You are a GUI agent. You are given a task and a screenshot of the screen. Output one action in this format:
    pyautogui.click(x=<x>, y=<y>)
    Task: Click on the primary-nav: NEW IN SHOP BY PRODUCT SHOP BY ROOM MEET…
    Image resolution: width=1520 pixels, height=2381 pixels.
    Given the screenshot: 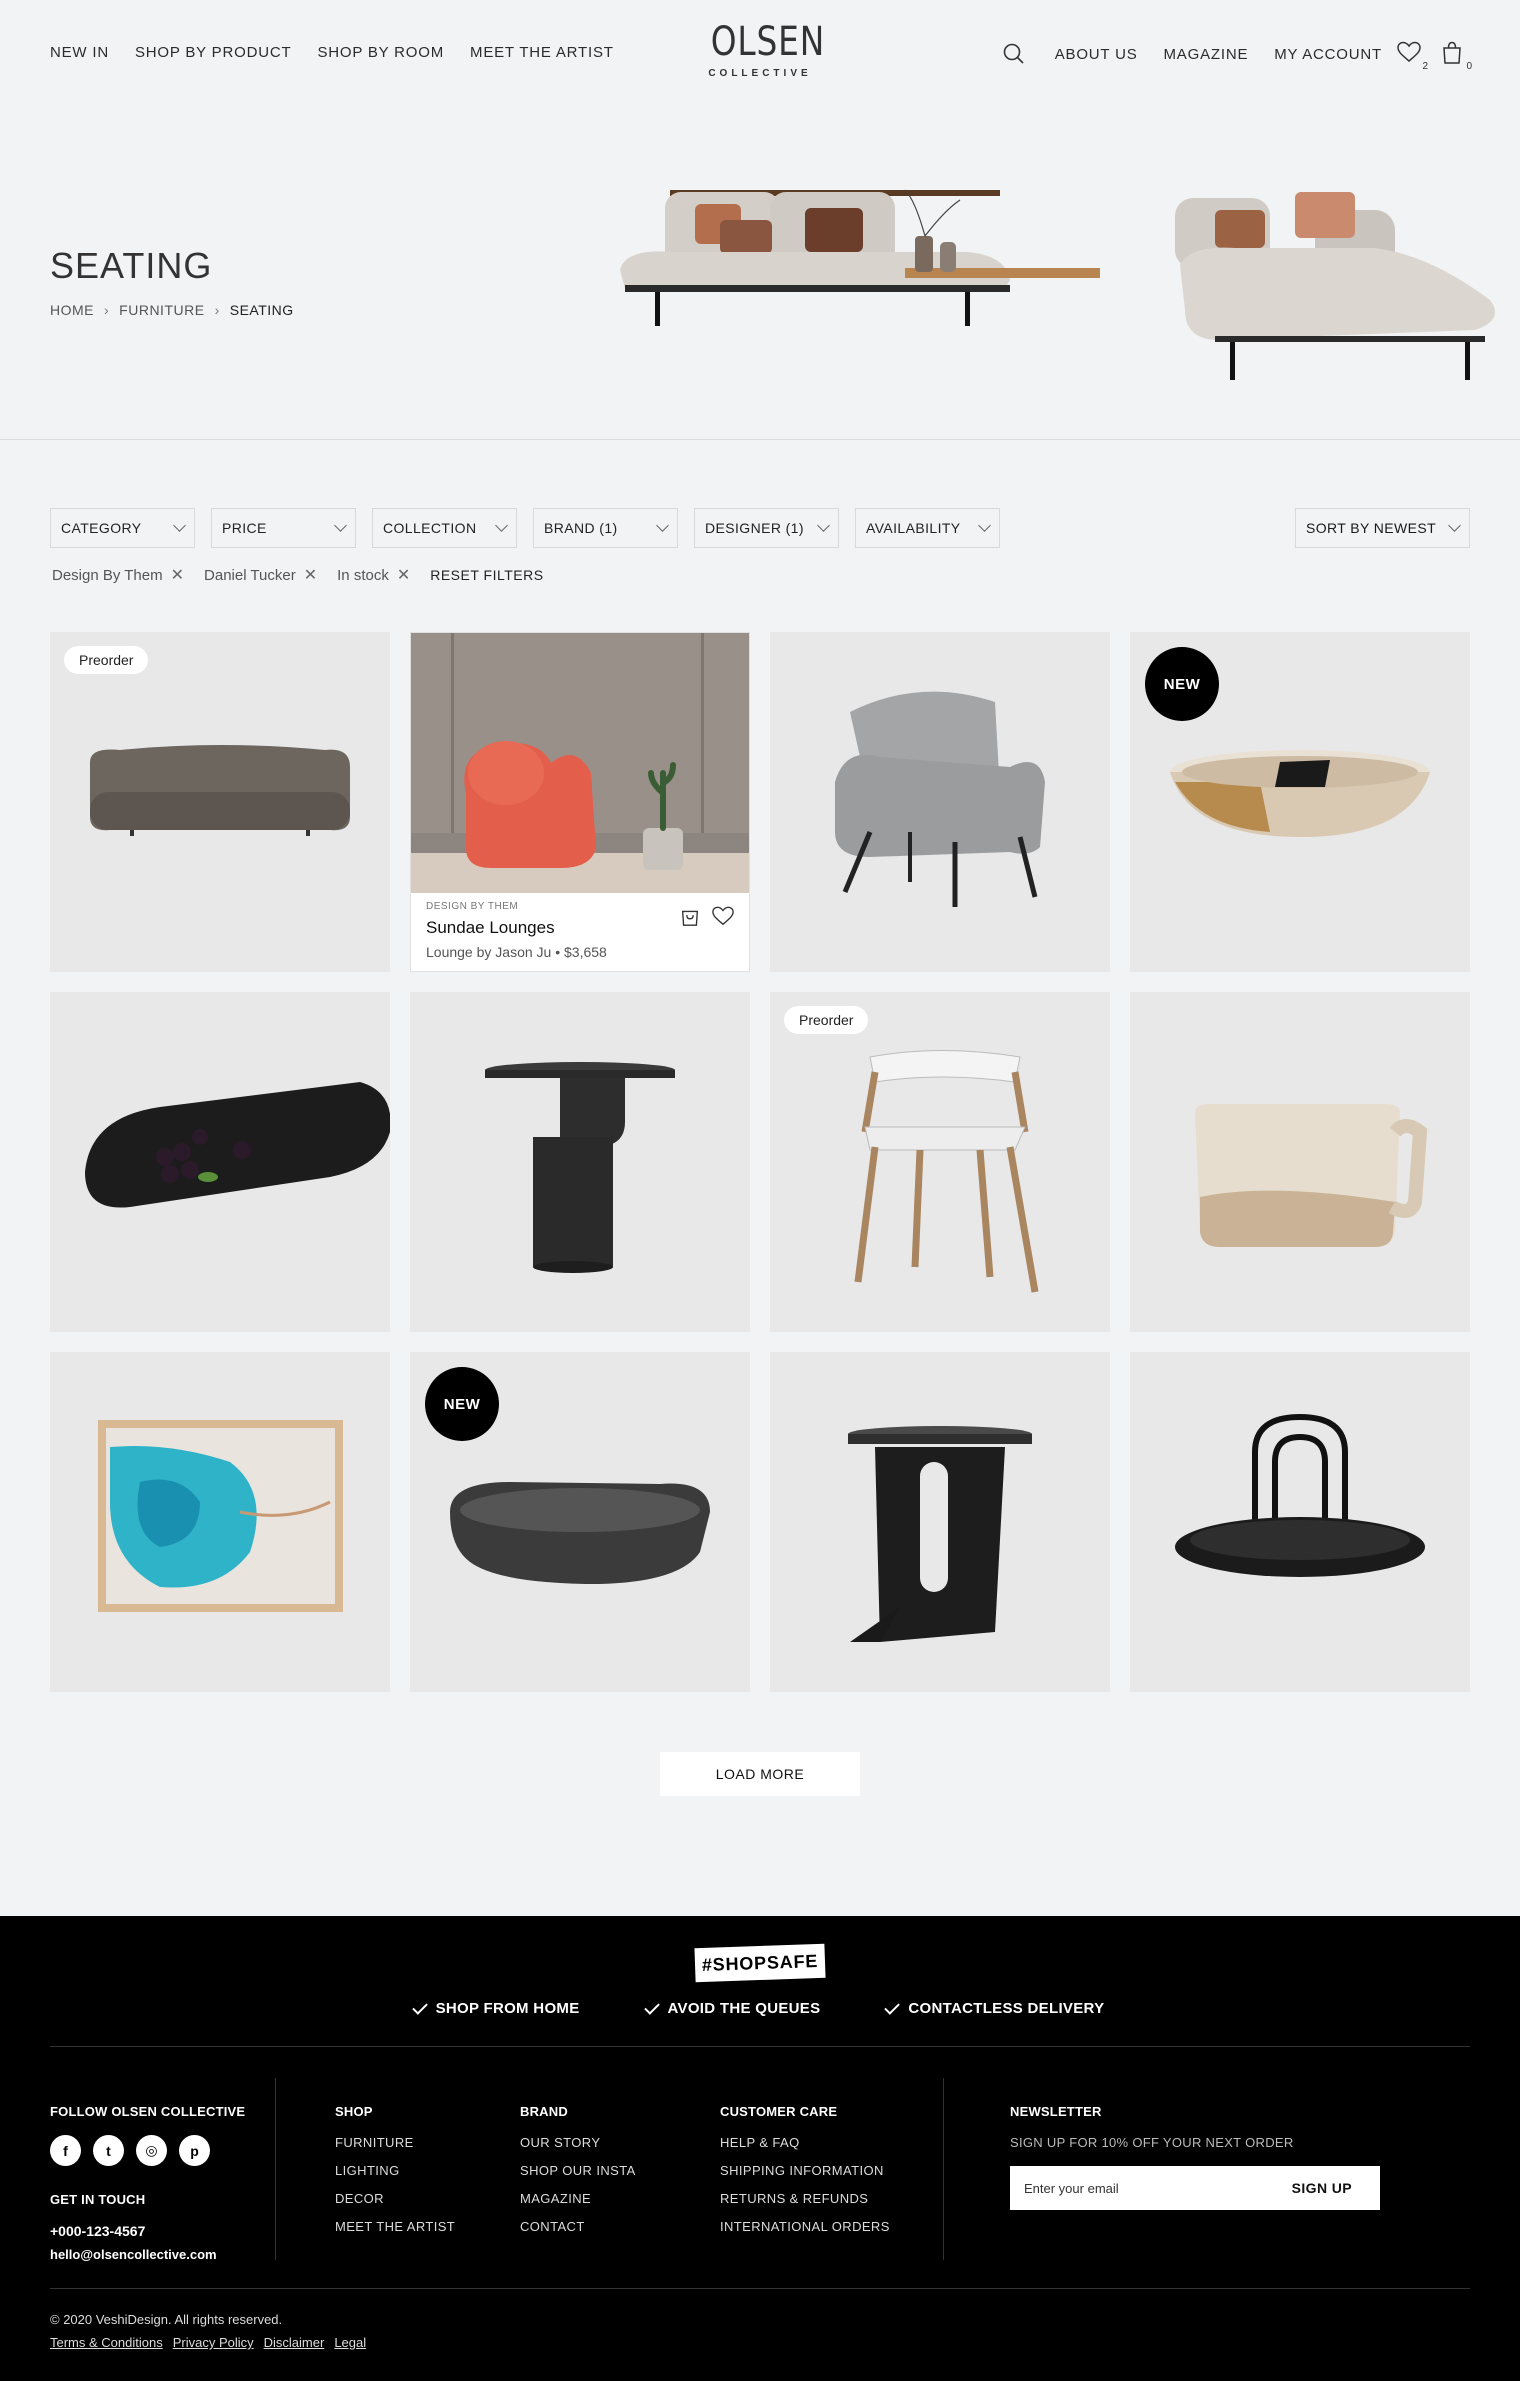 What is the action you would take?
    pyautogui.click(x=332, y=52)
    